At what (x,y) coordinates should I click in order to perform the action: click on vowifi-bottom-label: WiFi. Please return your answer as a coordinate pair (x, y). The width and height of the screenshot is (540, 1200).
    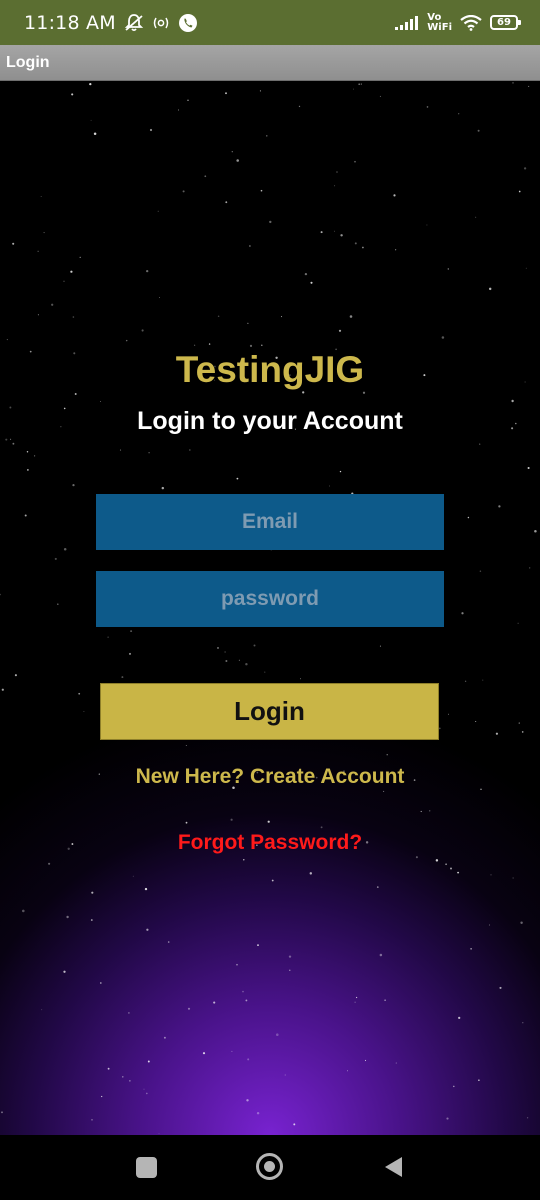
    Looking at the image, I should click on (439, 27).